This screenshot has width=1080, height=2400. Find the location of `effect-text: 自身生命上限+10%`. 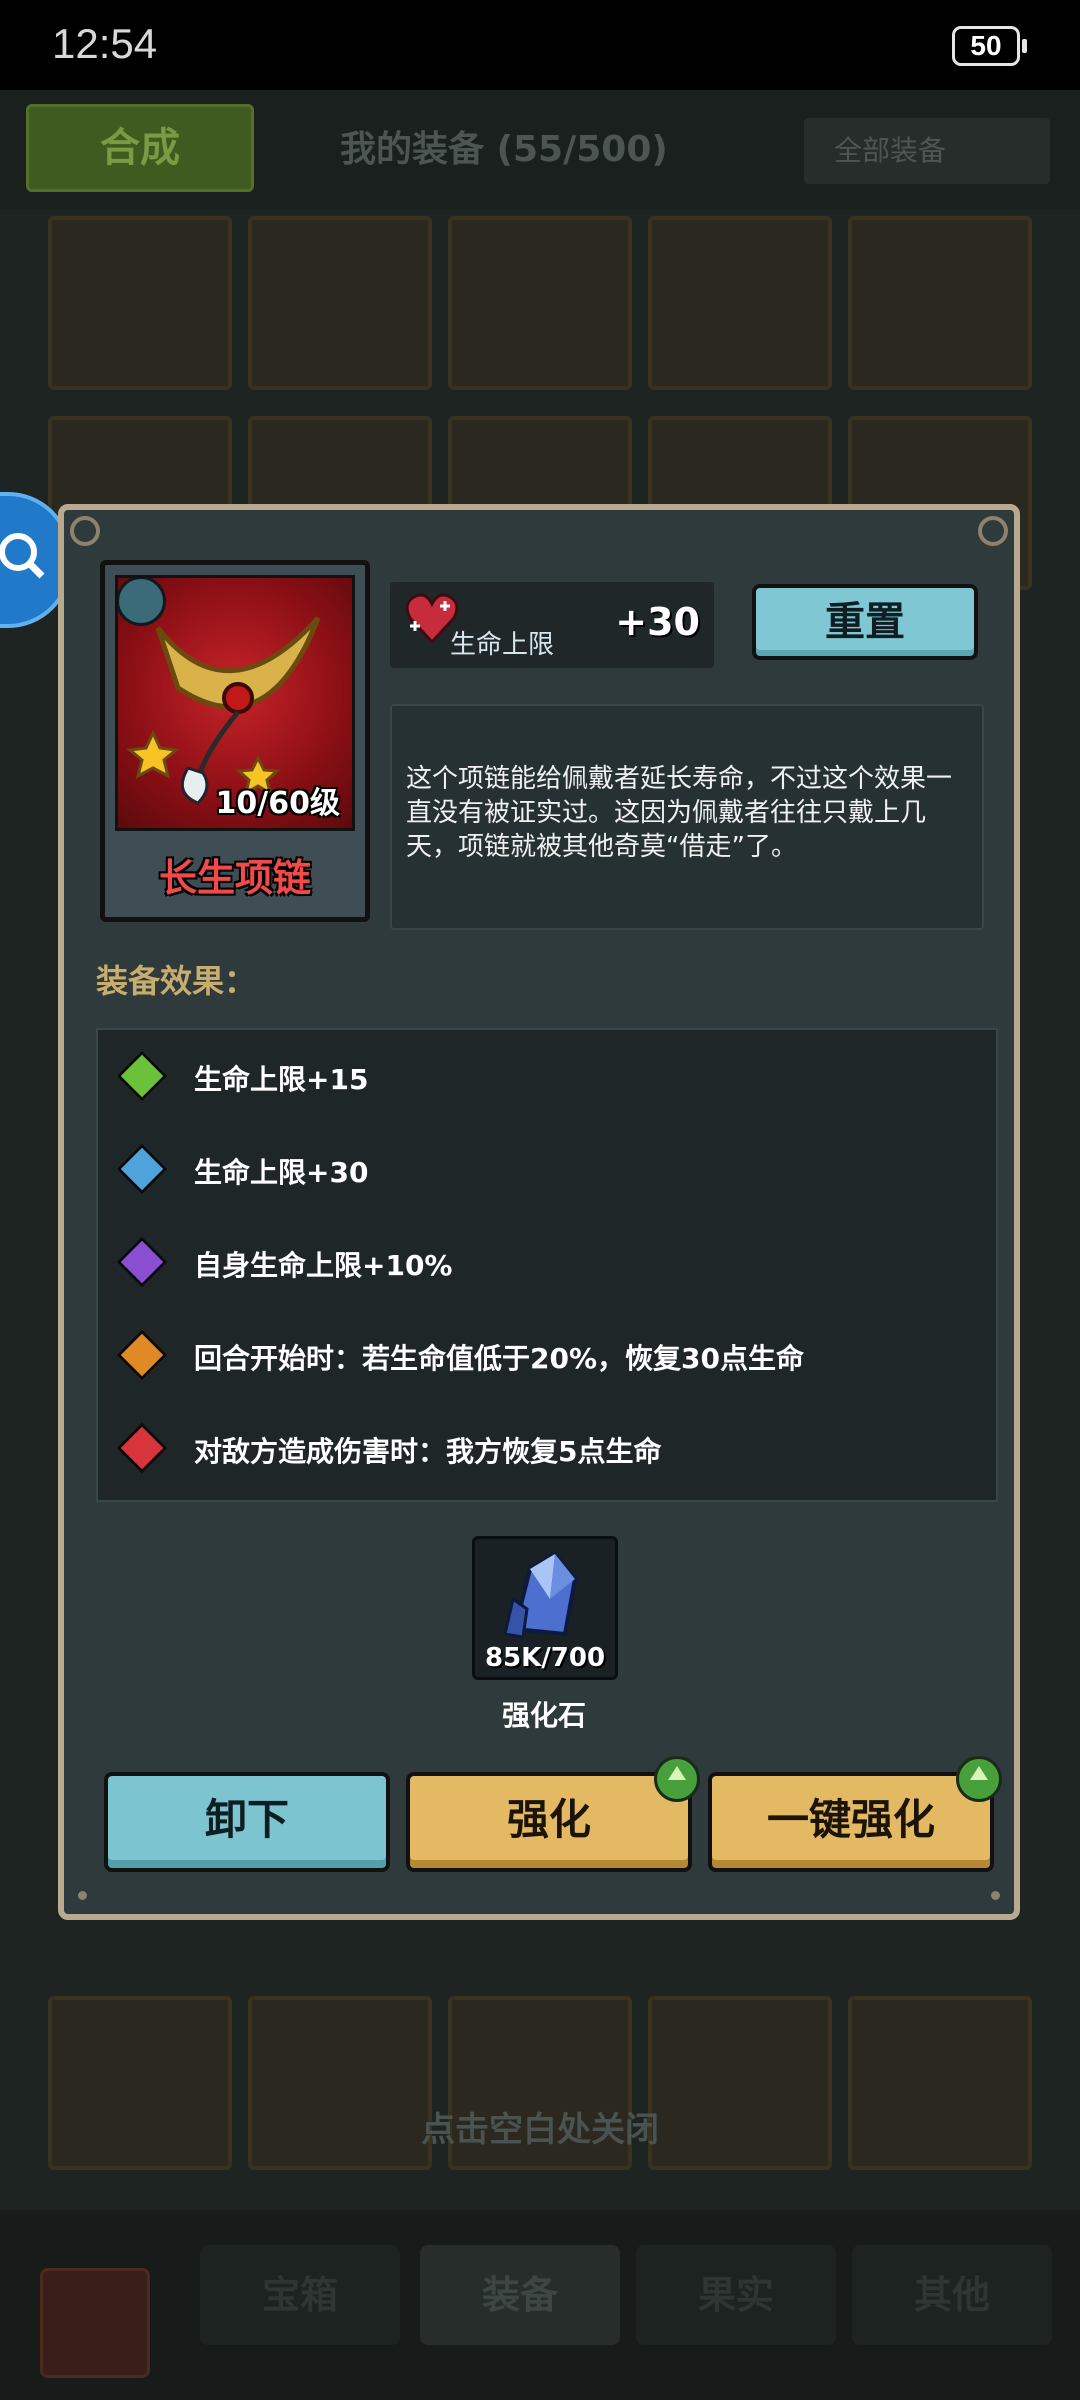

effect-text: 自身生命上限+10% is located at coordinates (323, 1265).